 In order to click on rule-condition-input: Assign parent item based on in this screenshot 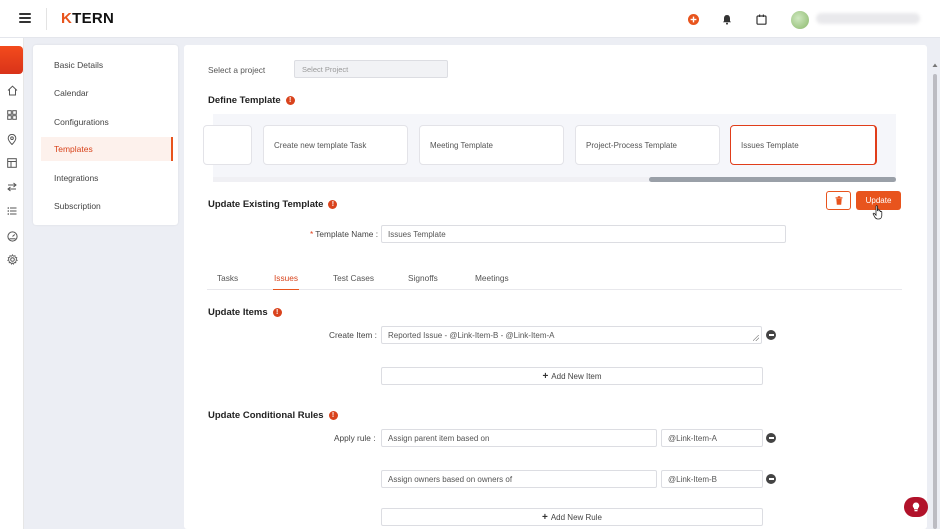, I will do `click(519, 438)`.